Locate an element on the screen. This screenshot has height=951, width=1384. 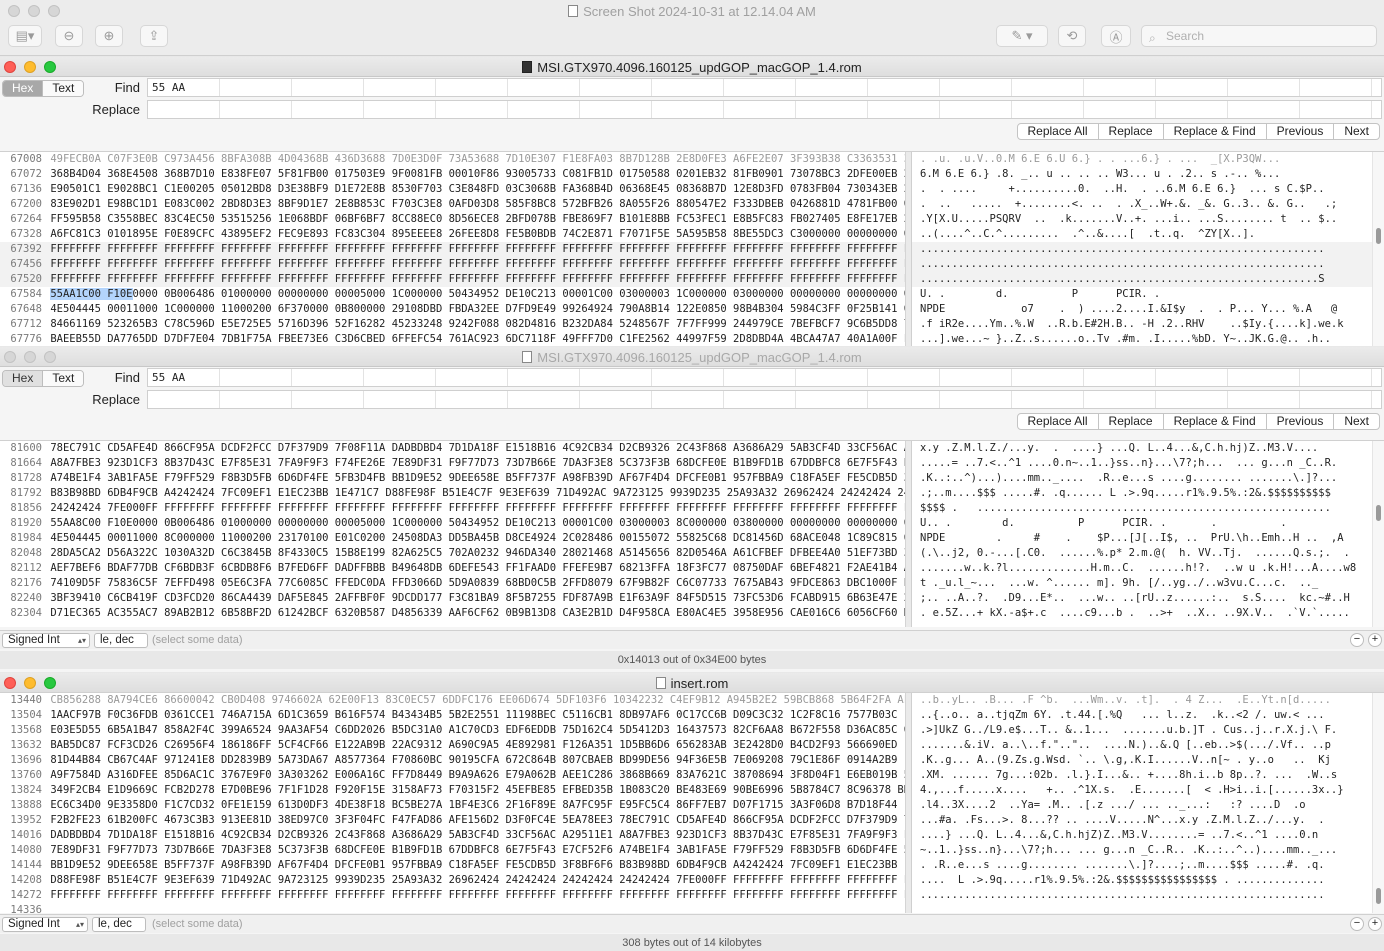
share-icon: ⇪ is located at coordinates (154, 35).